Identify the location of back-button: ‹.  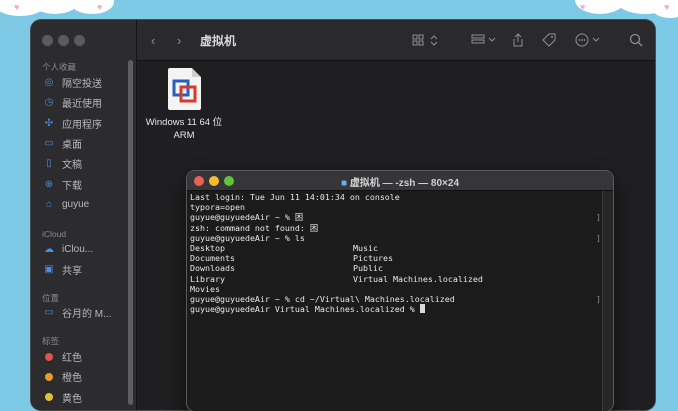
(153, 40).